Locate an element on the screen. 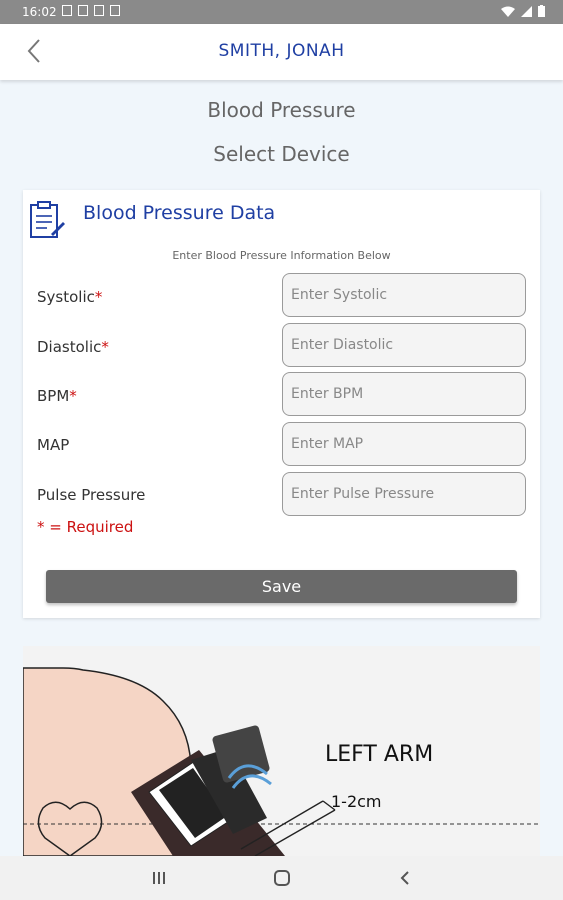 The width and height of the screenshot is (563, 900). bpm-label: BPM* is located at coordinates (57, 396).